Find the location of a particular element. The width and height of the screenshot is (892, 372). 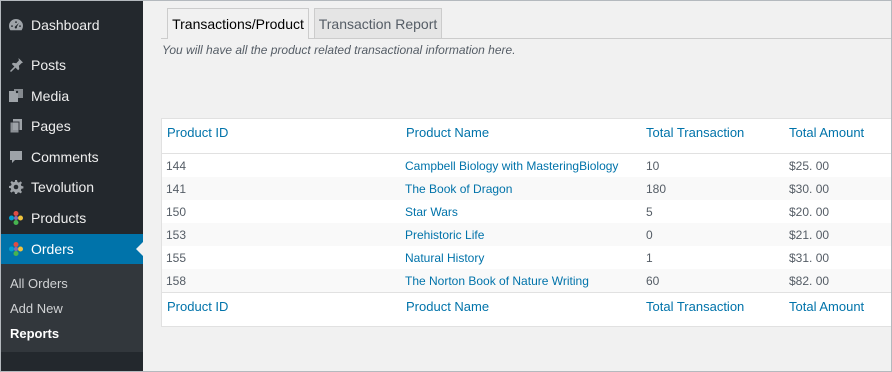

sidebar-item-label: Media is located at coordinates (50, 96).